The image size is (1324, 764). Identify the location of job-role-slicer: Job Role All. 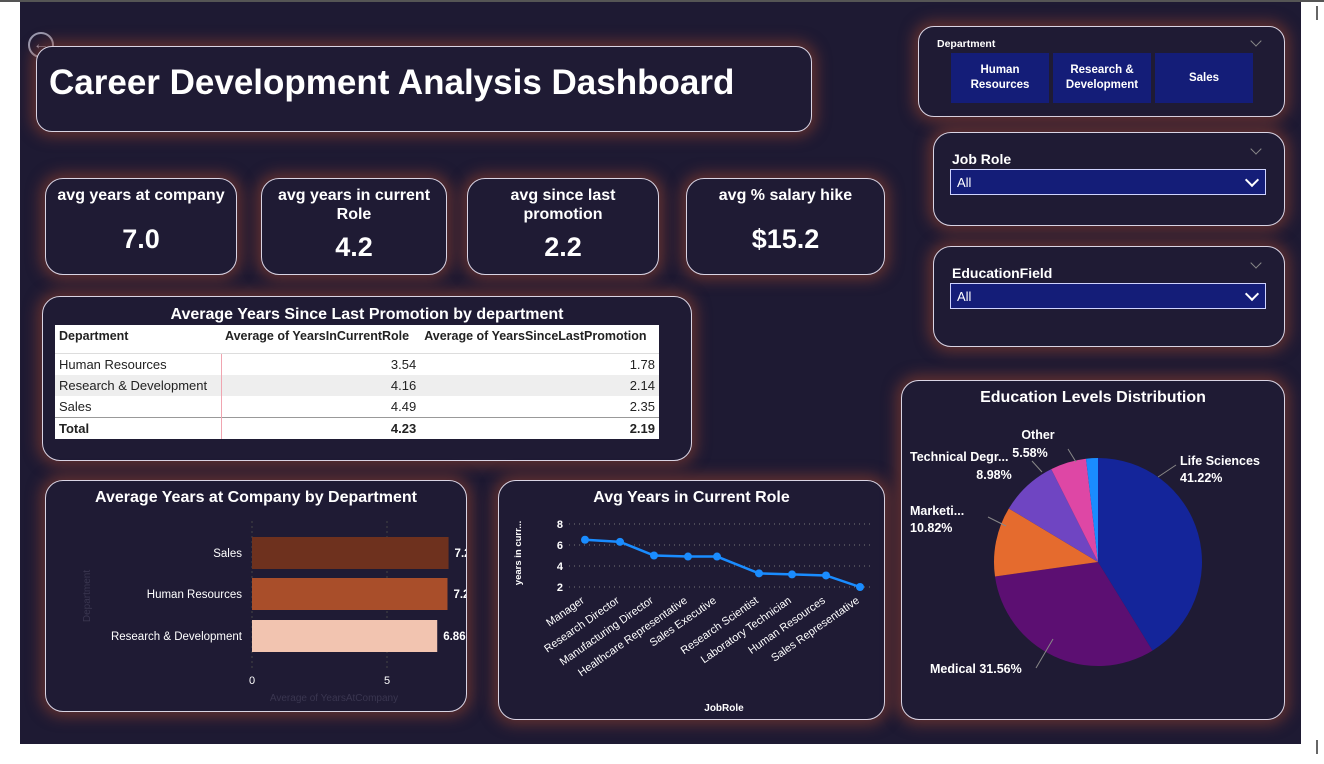
(1109, 179).